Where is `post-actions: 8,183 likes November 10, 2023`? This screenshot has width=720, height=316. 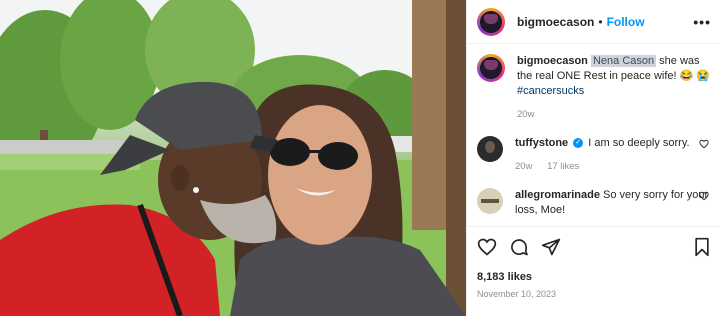
post-actions: 8,183 likes November 10, 2023 is located at coordinates (593, 271).